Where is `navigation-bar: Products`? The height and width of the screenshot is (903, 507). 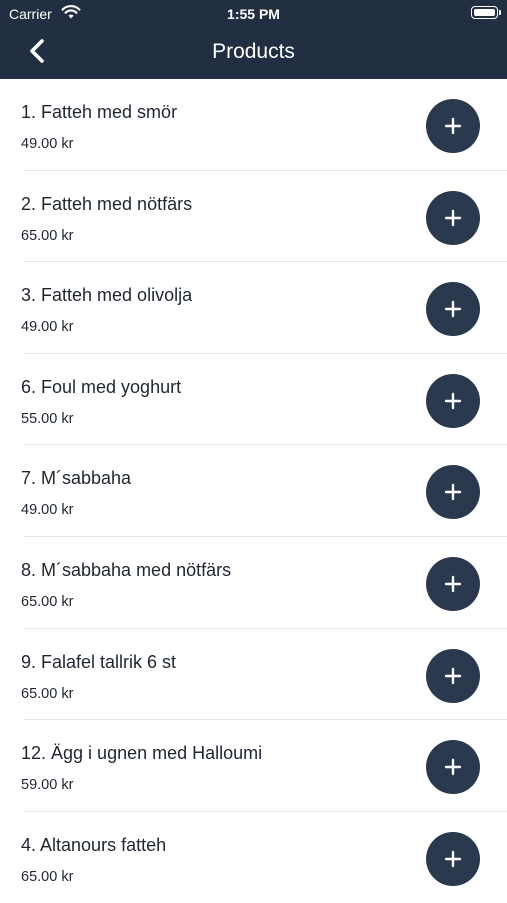
navigation-bar: Products is located at coordinates (253, 53).